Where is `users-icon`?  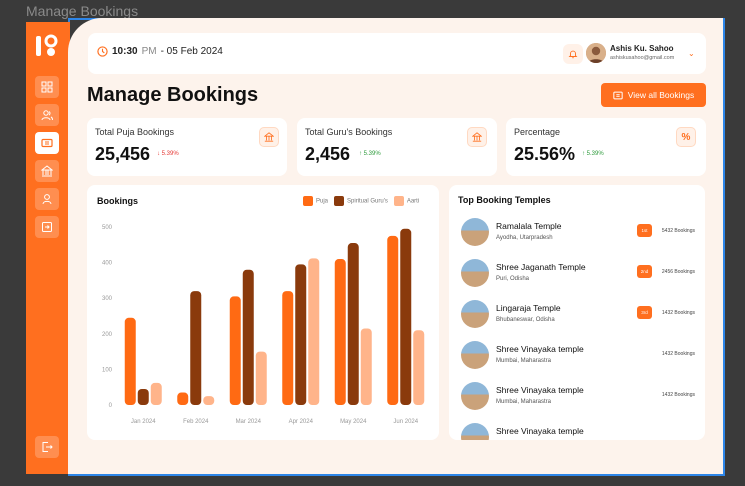
users-icon is located at coordinates (47, 115).